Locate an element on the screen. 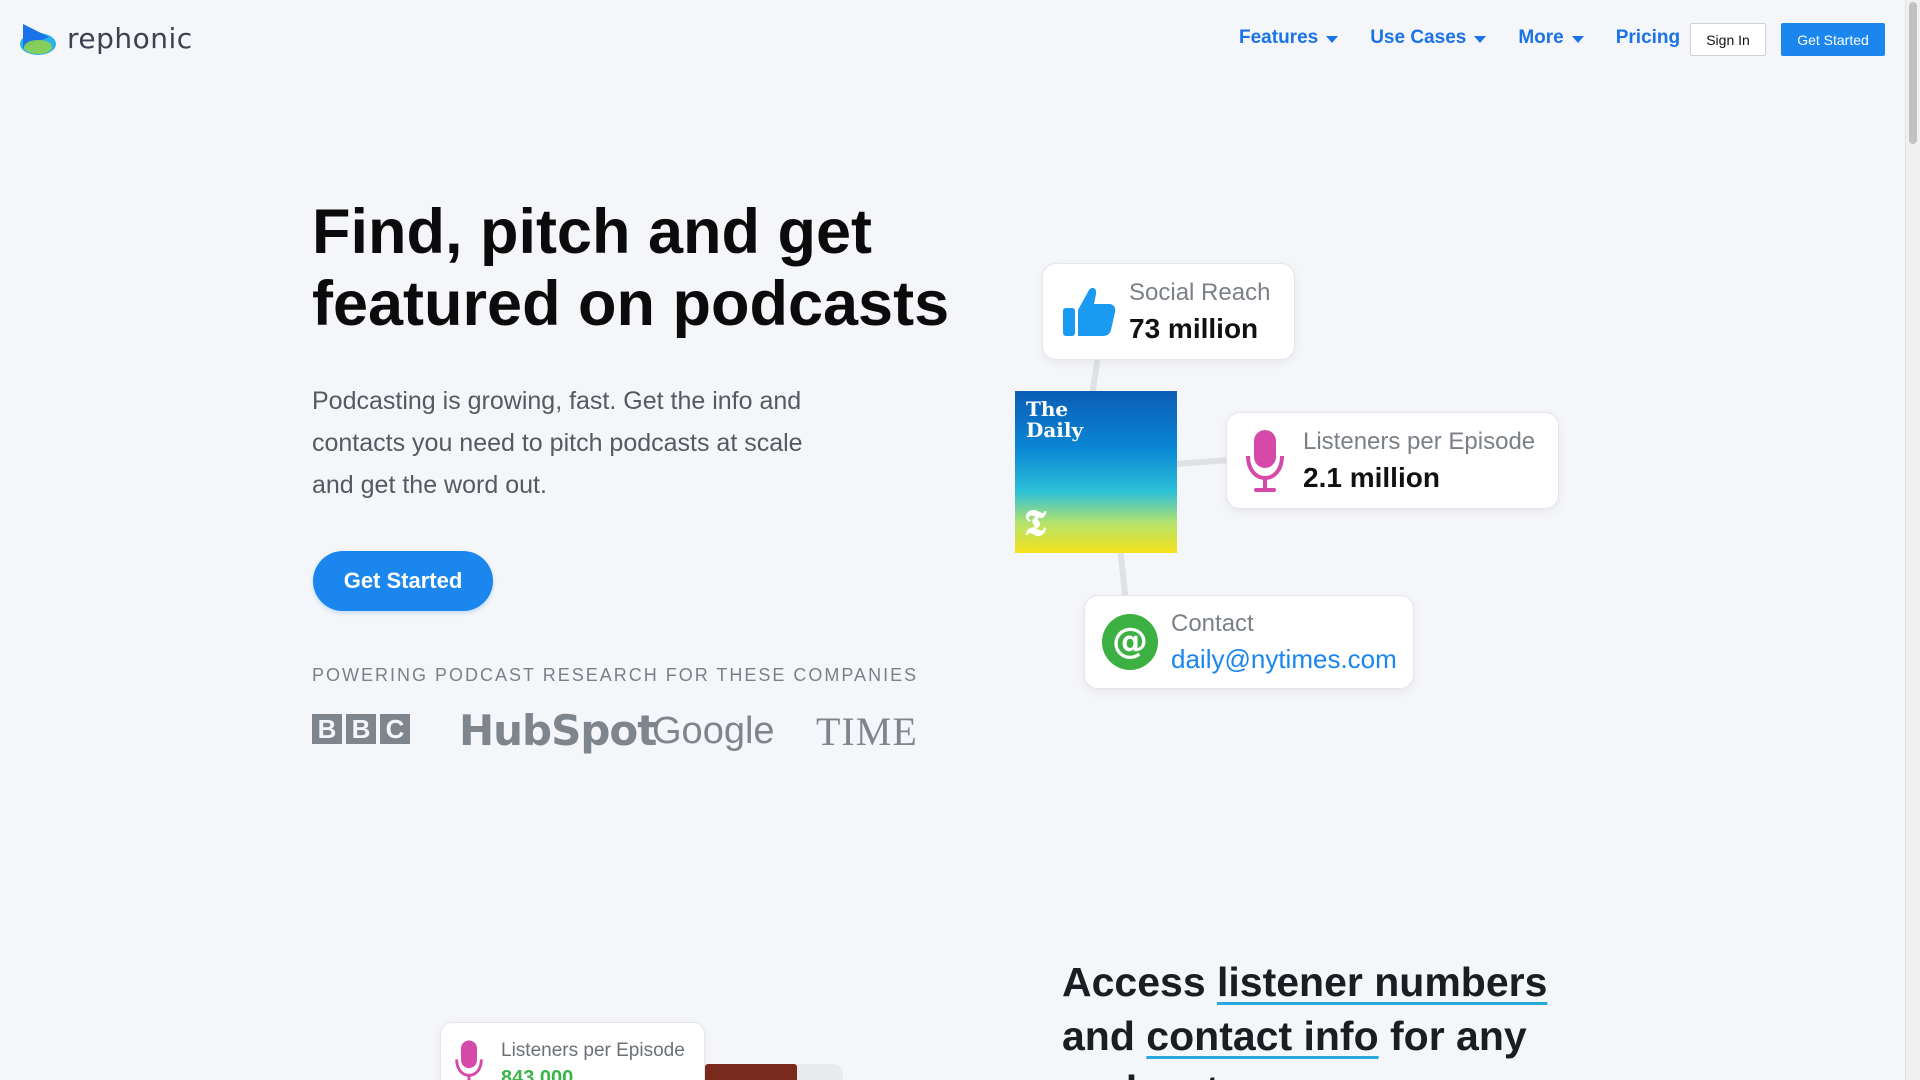 This screenshot has width=1920, height=1080. section-title-line3: podcast is located at coordinates (1140, 1073).